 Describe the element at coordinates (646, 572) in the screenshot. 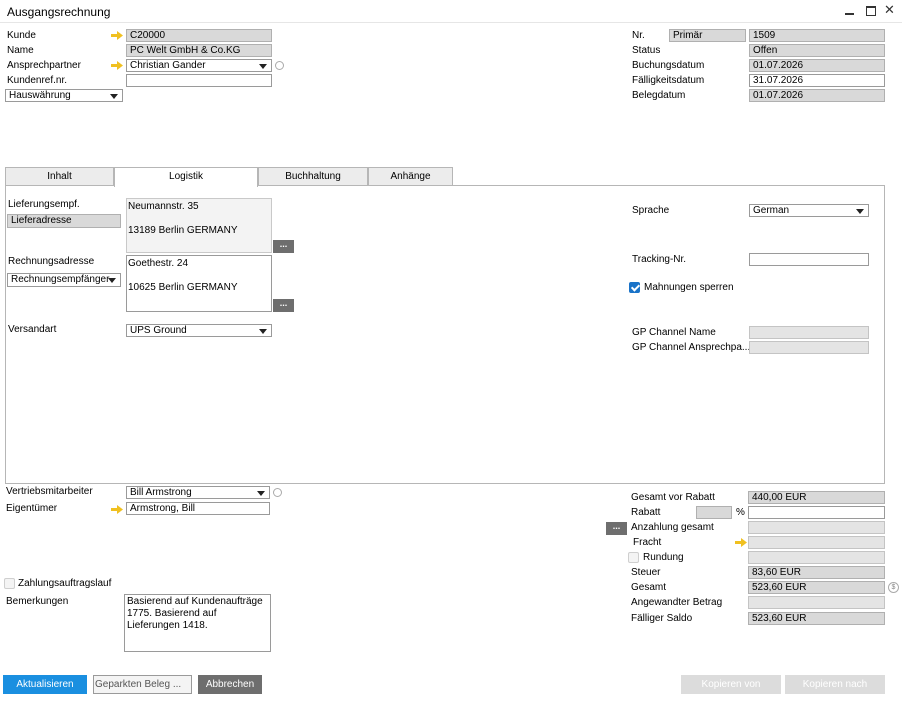

I see `steuer-label: Steuer` at that location.